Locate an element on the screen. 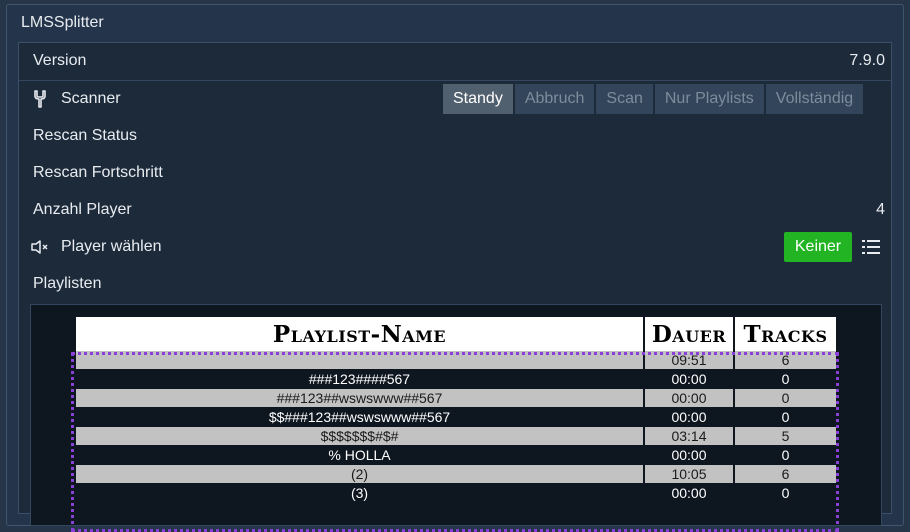 This screenshot has width=910, height=532. table-row: ###123##wswswww##567 00:00 0 is located at coordinates (456, 398).